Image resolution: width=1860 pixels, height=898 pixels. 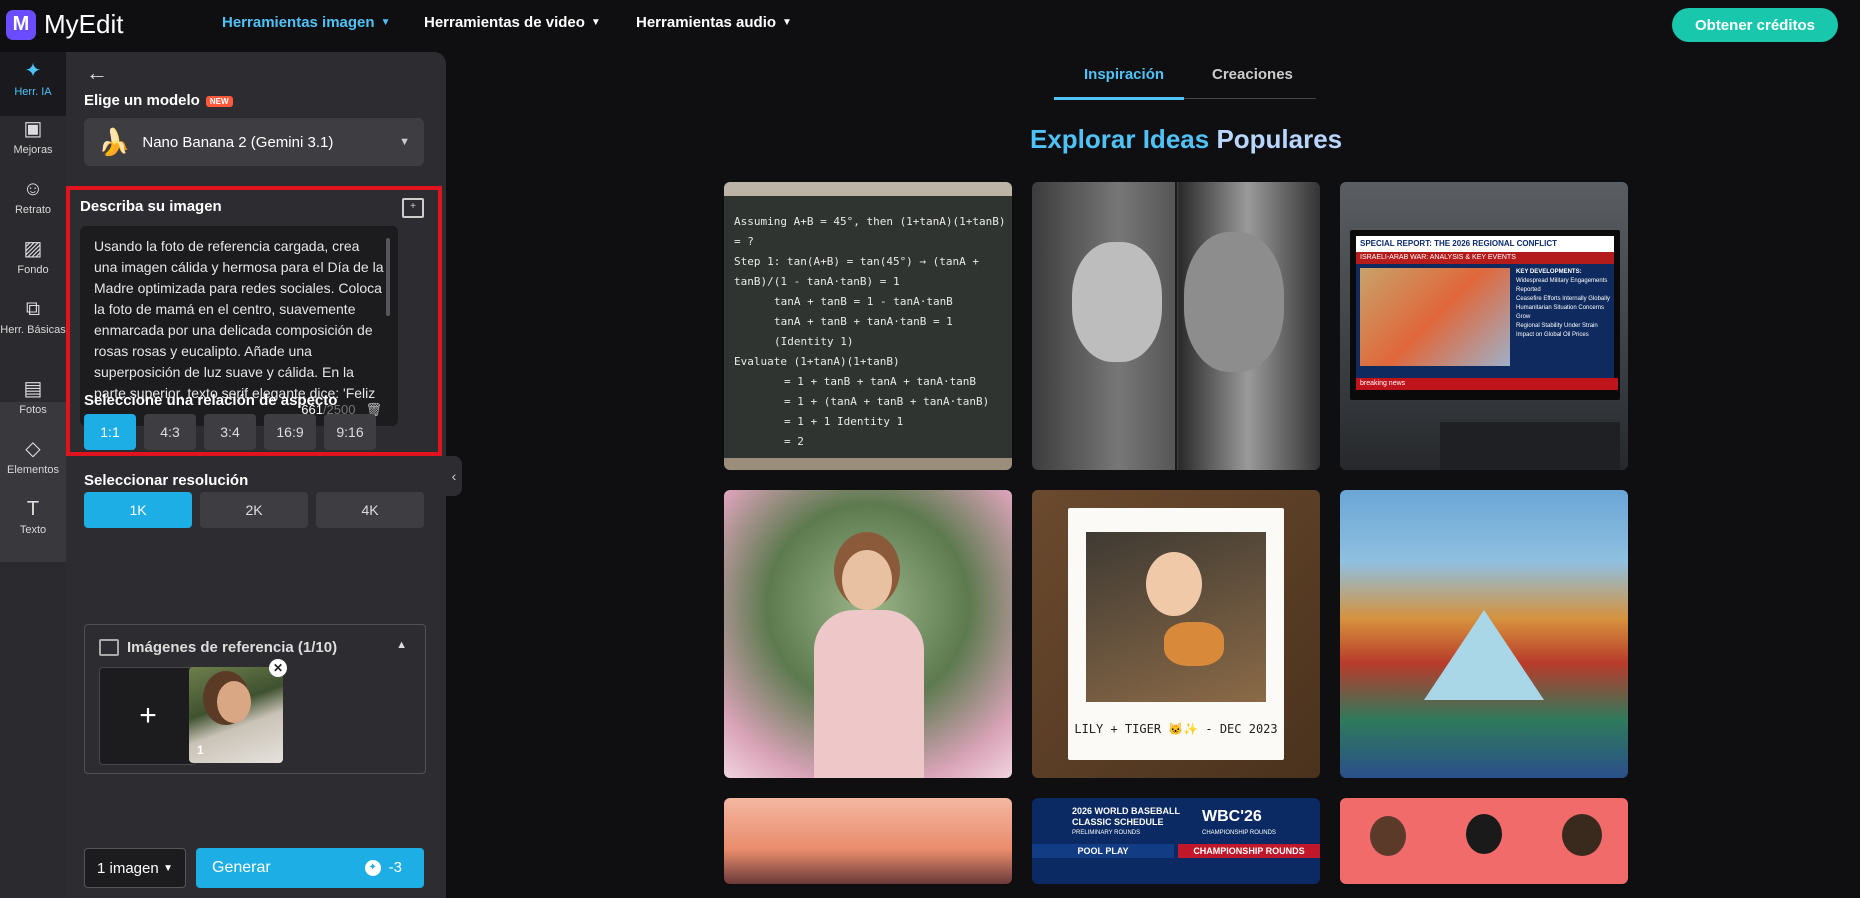 I want to click on nav-video-tools: Herramientas de video ▼, so click(x=512, y=22).